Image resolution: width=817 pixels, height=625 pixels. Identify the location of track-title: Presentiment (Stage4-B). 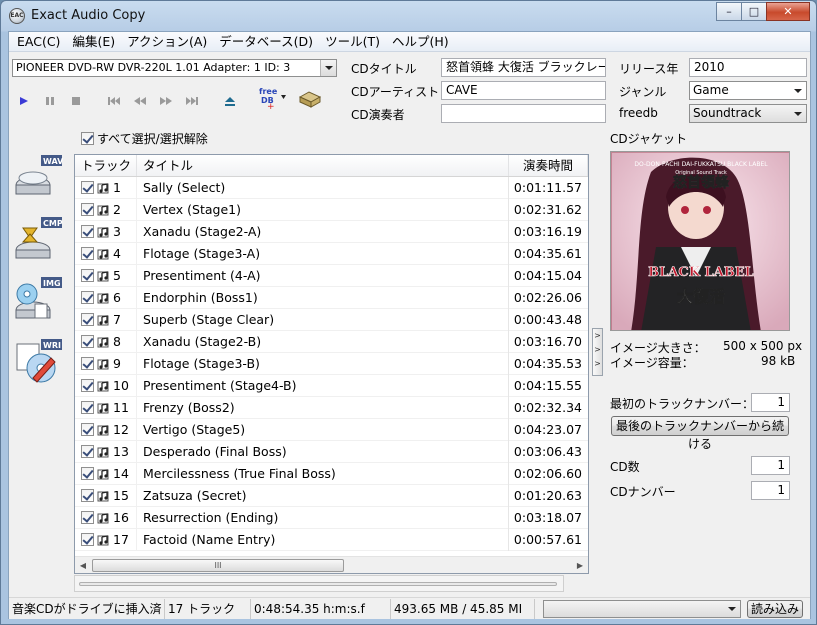
(323, 385).